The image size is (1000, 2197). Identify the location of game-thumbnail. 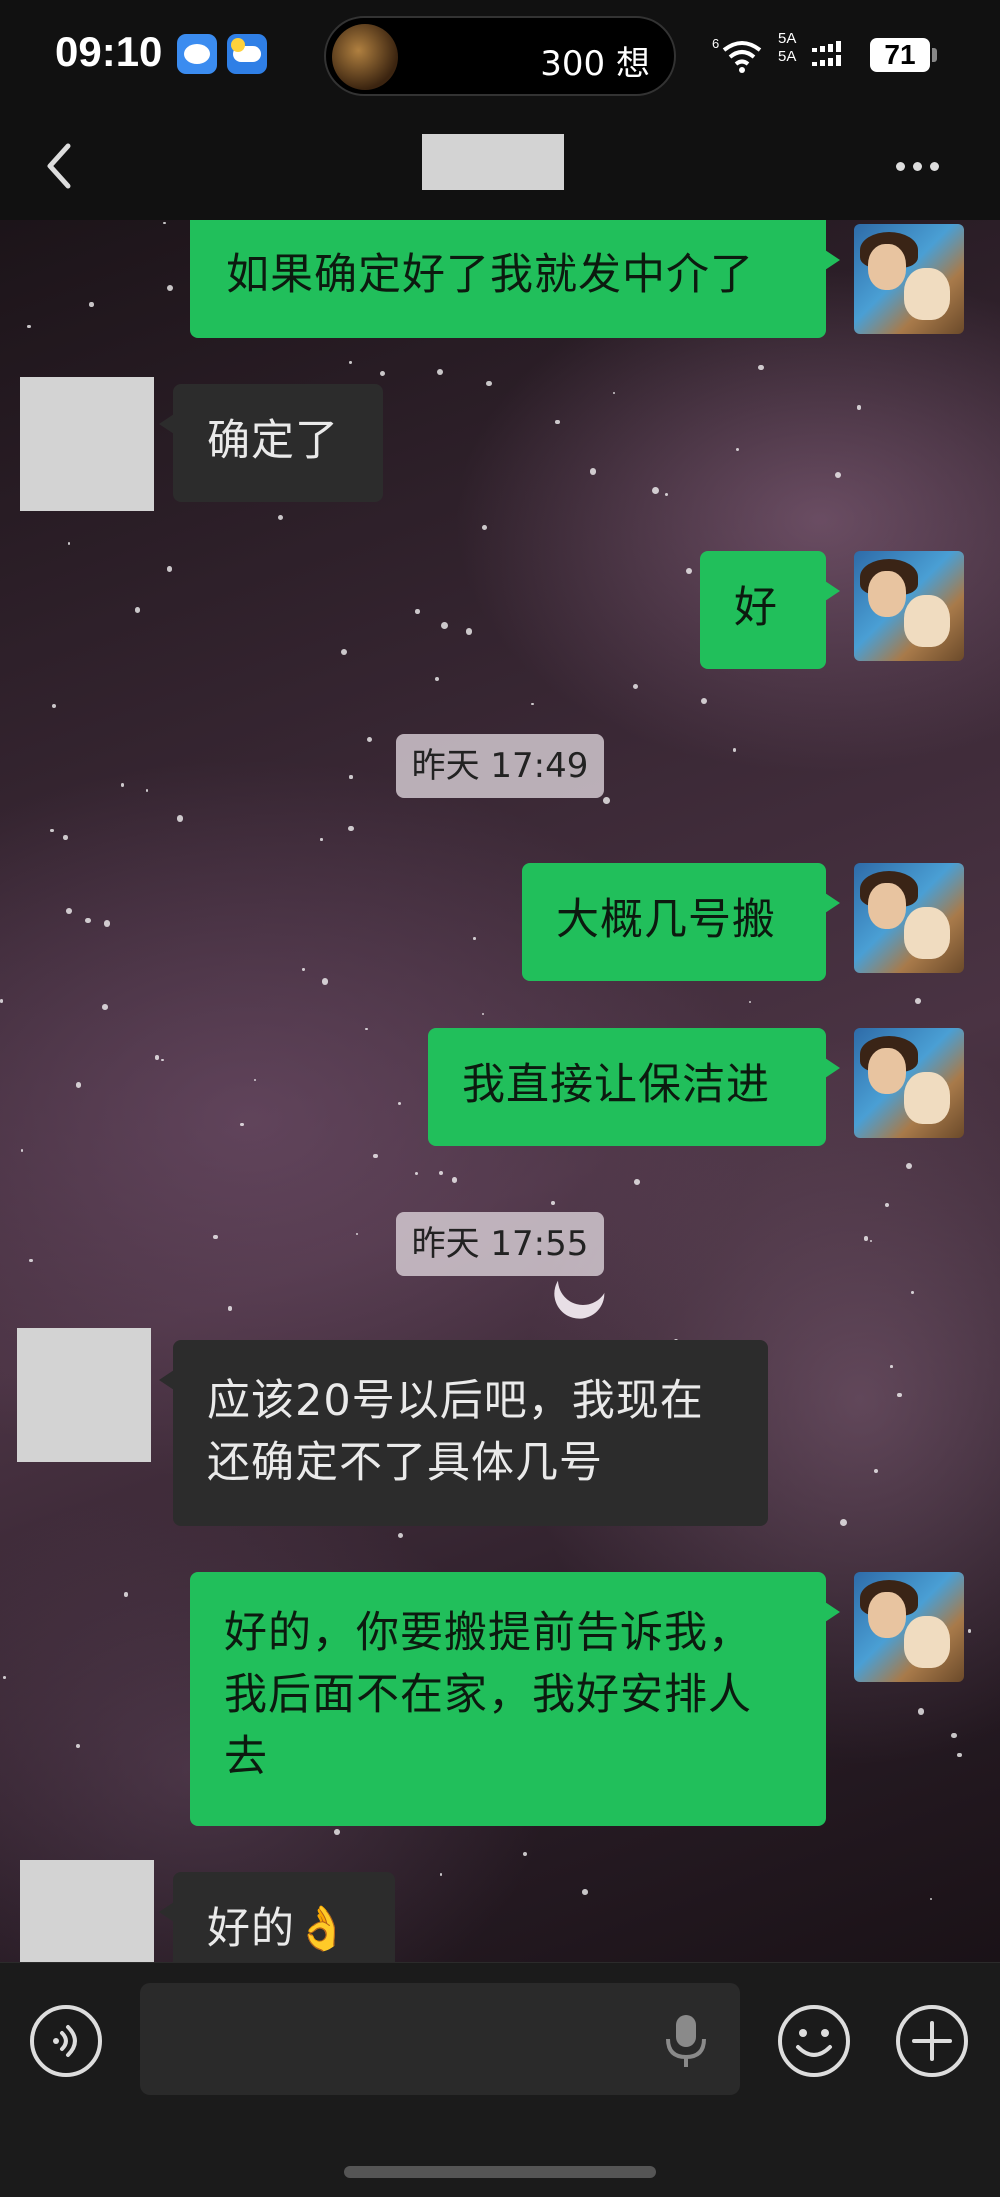
(365, 57).